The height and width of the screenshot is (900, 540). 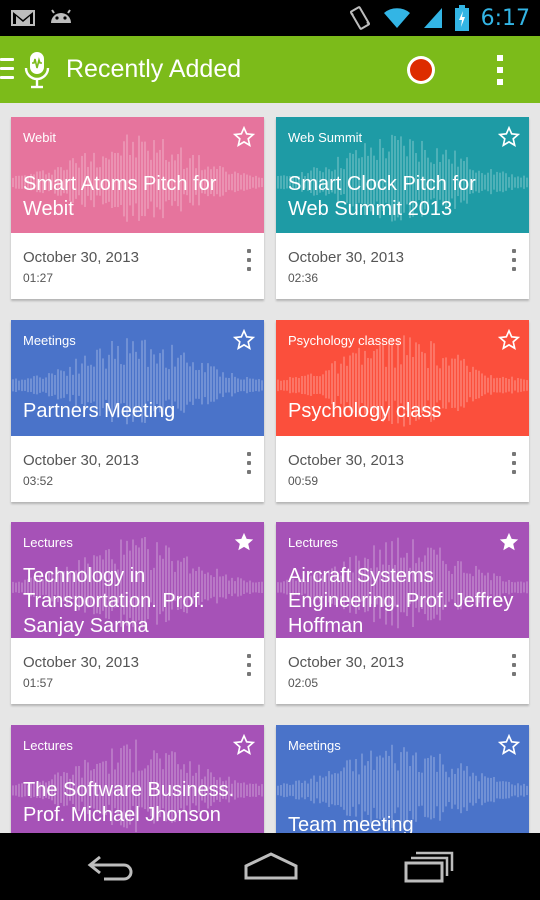 What do you see at coordinates (270, 18) in the screenshot?
I see `status-bar: 6:17` at bounding box center [270, 18].